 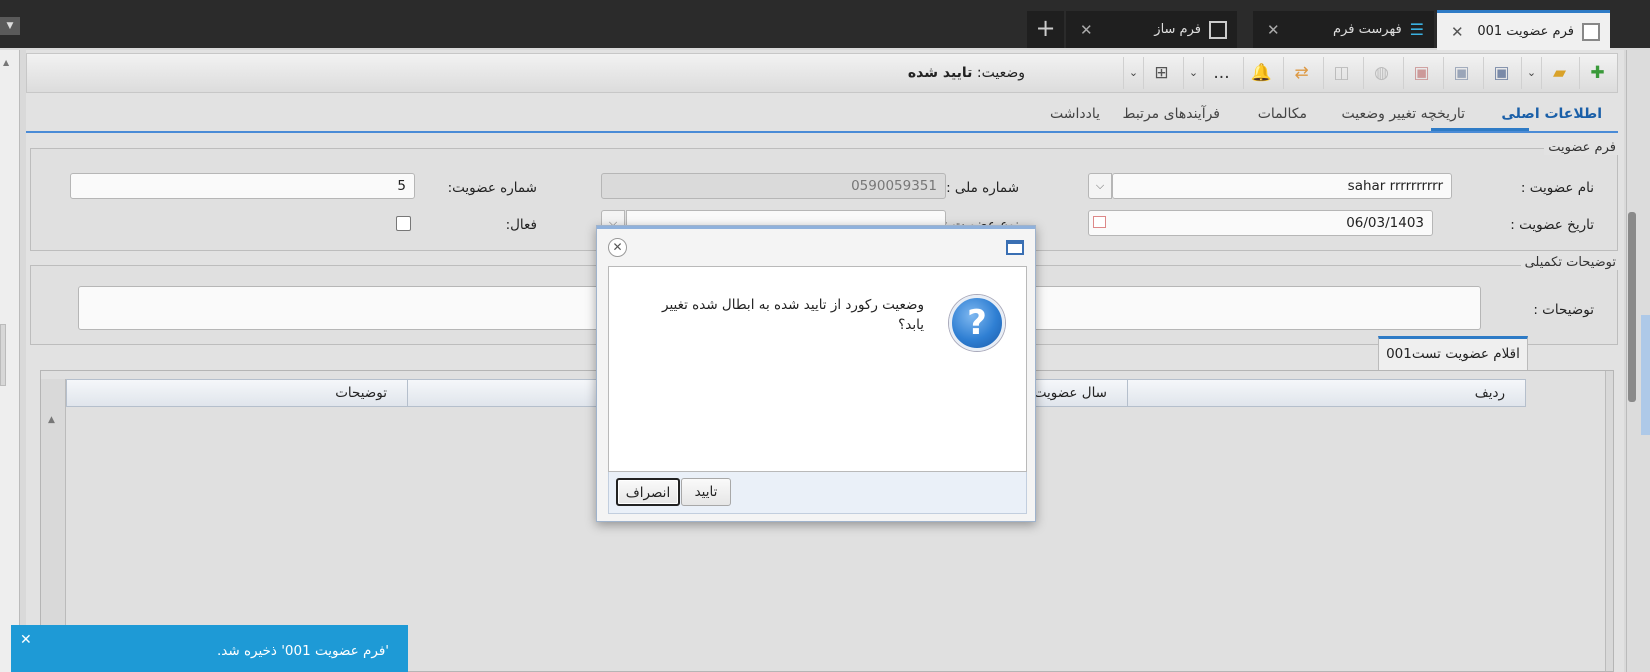 I want to click on tab-membership-form: ✕ فرم عضویت 001, so click(x=1523, y=30).